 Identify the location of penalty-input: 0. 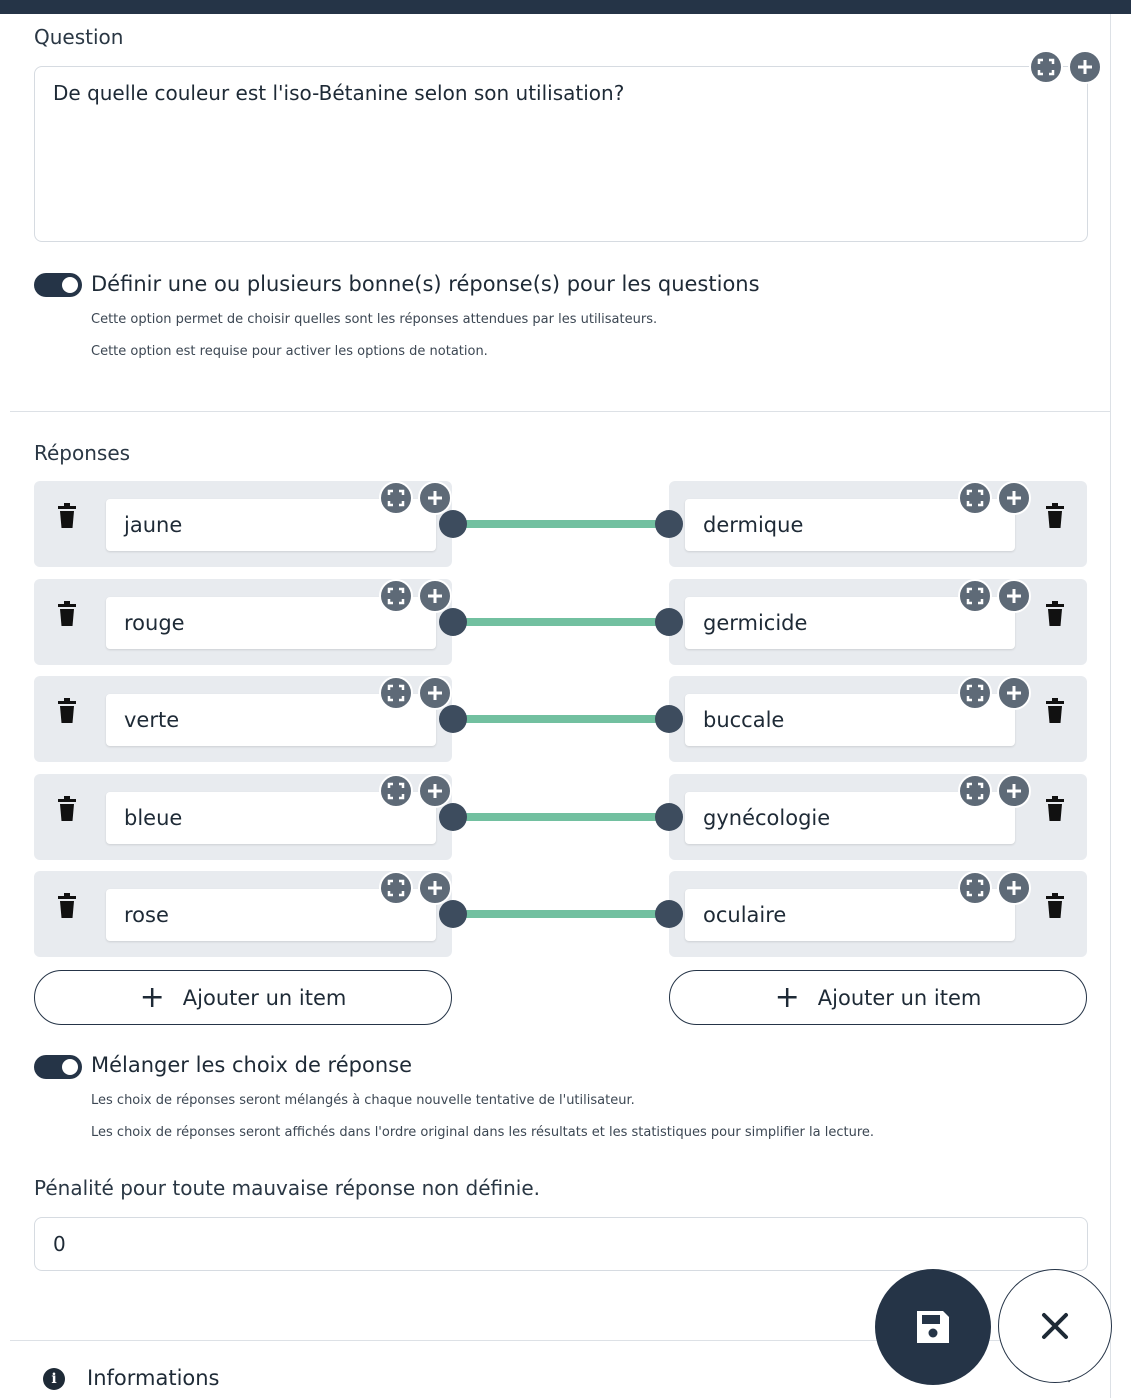
(561, 1244).